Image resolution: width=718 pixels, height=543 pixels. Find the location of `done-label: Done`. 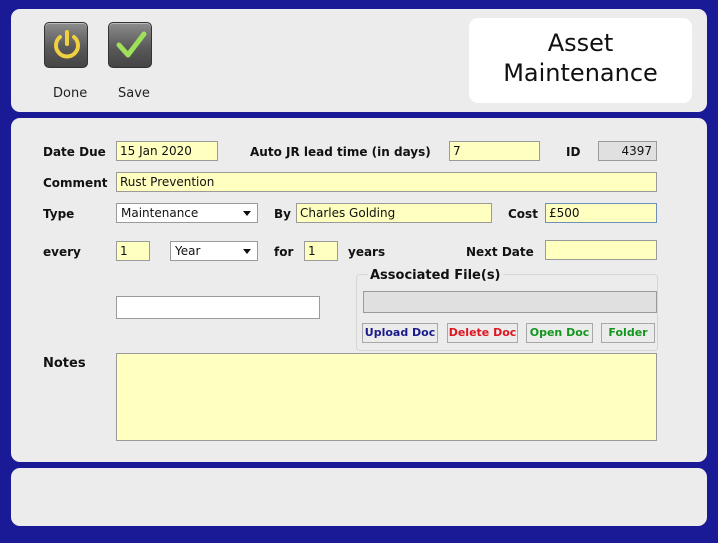

done-label: Done is located at coordinates (70, 93).